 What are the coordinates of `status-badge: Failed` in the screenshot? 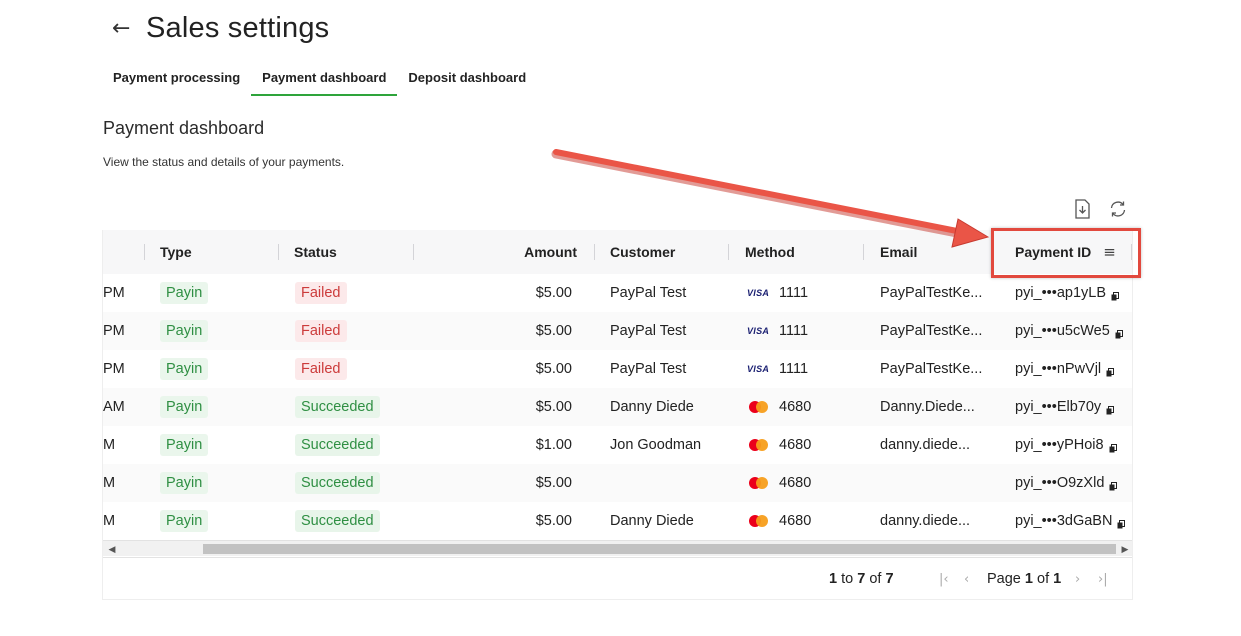 It's located at (321, 369).